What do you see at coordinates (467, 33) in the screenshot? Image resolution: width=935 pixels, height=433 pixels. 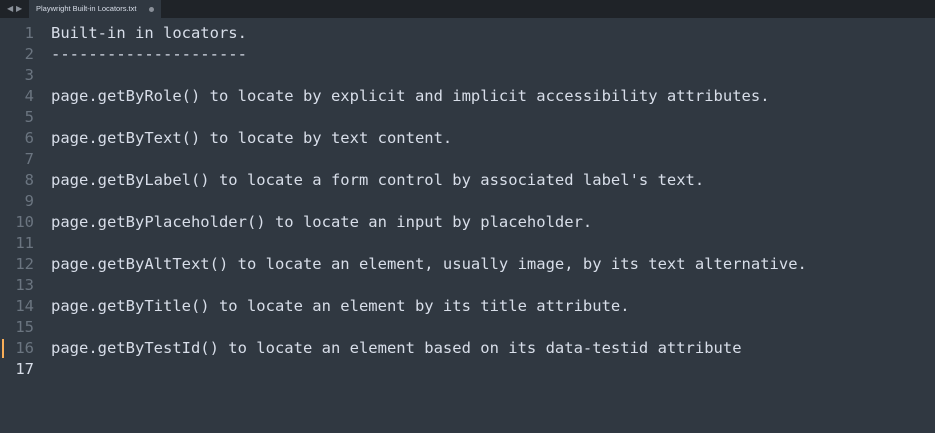 I see `editor-line: 1 Built-in in locators.` at bounding box center [467, 33].